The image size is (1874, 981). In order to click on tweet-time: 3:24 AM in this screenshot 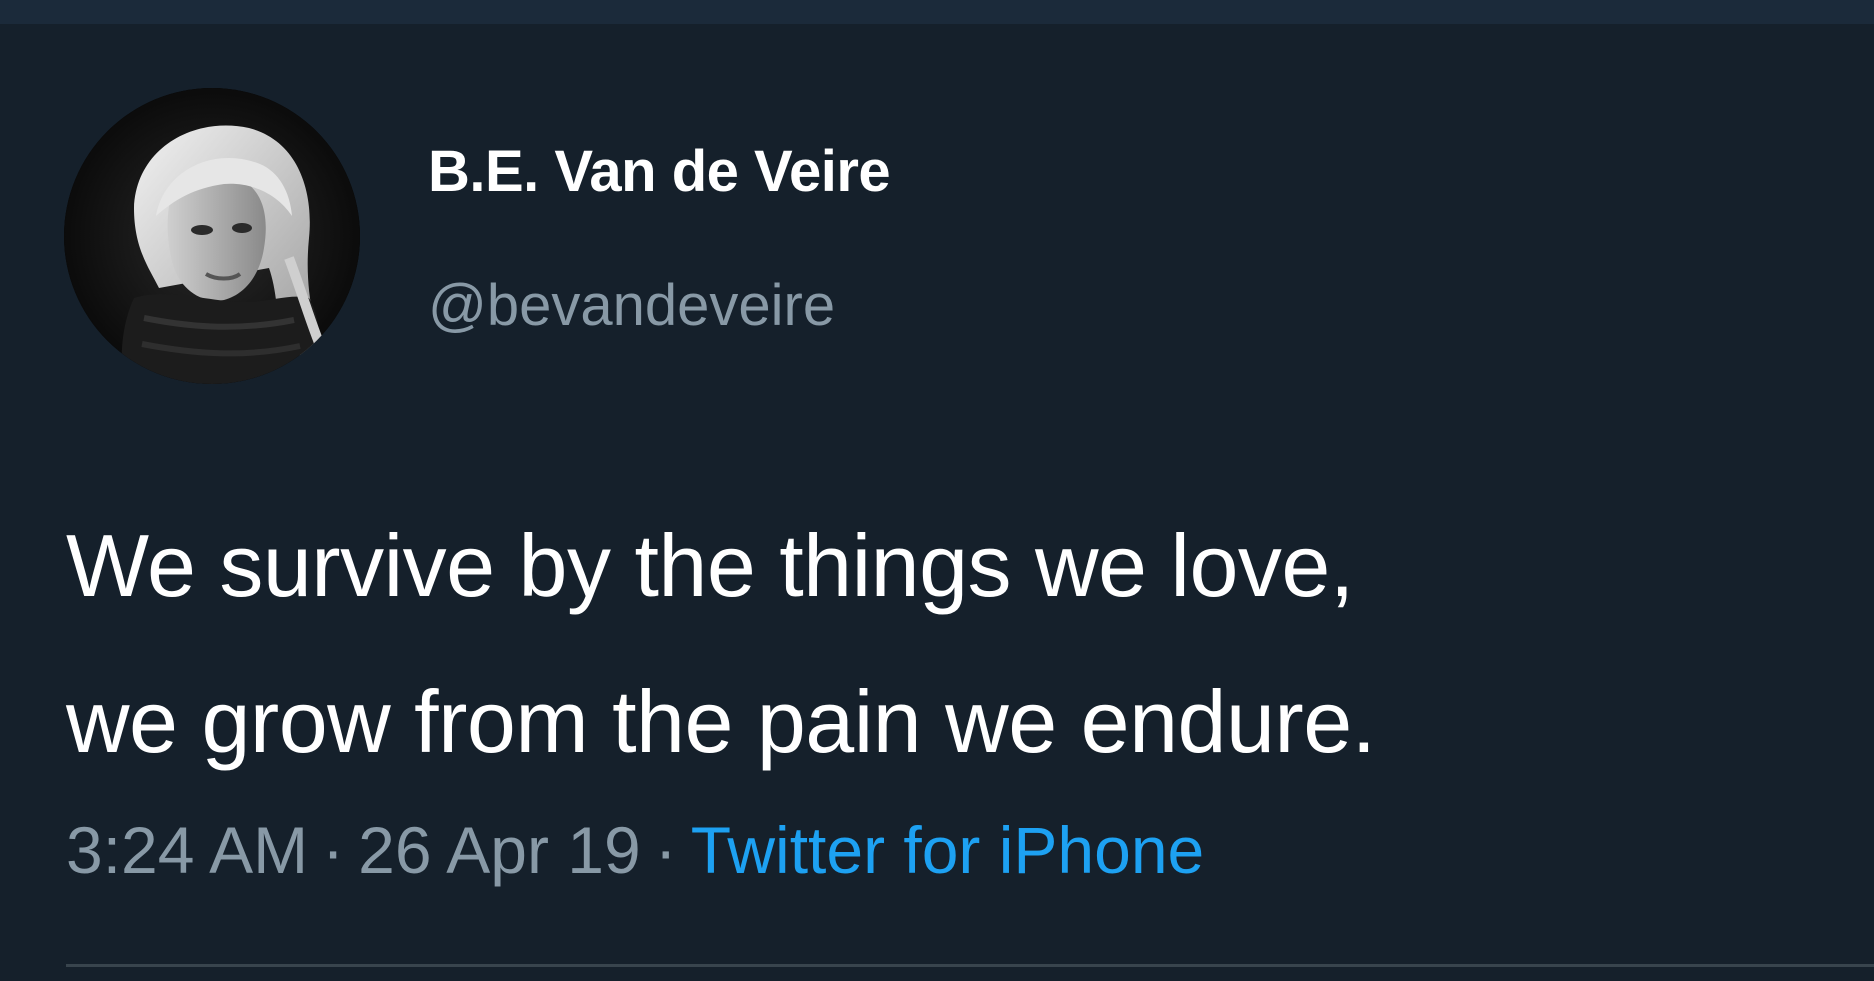, I will do `click(187, 850)`.